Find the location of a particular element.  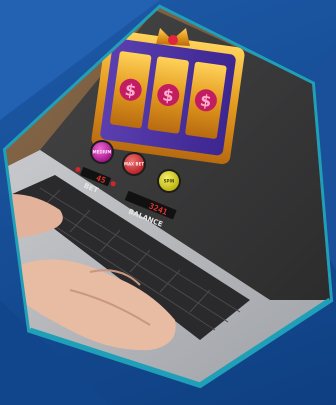

spin-button: SPIN is located at coordinates (169, 181).